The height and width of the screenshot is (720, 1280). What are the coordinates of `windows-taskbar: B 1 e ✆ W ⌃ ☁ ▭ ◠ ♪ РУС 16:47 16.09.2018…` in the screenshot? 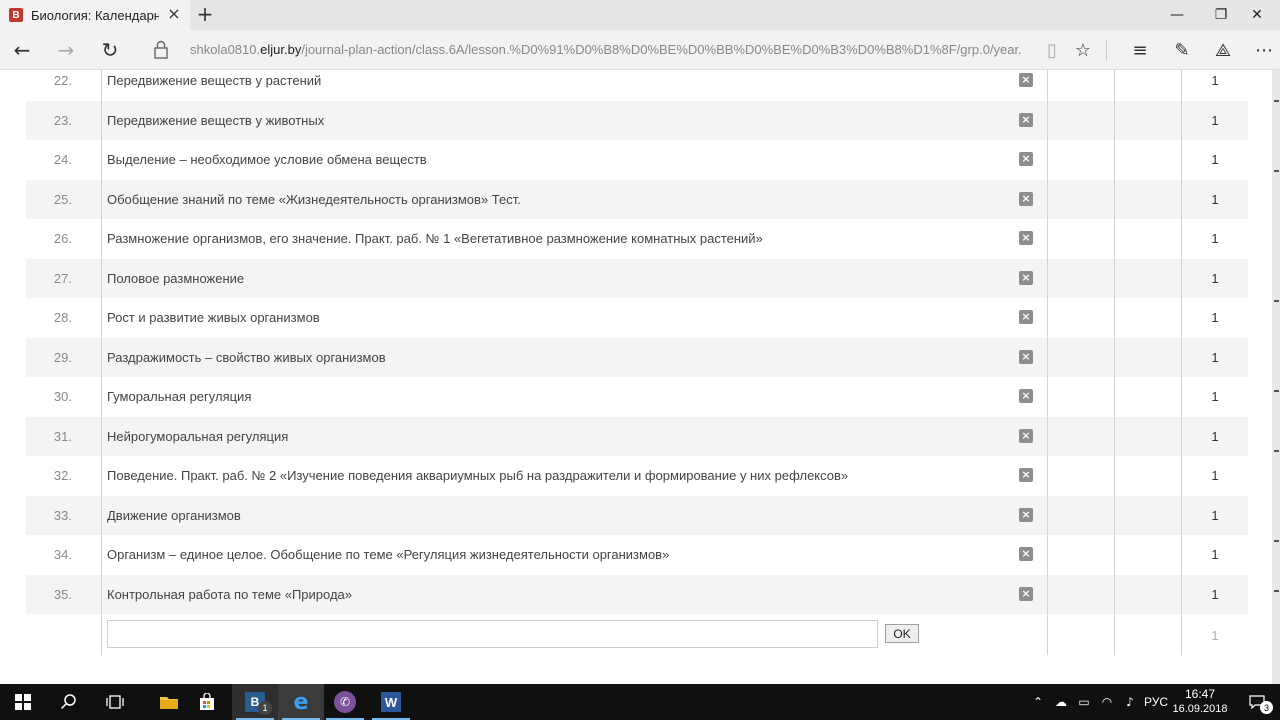 It's located at (640, 702).